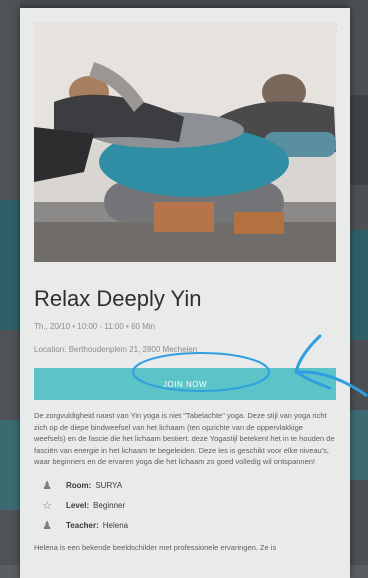 The width and height of the screenshot is (368, 578). I want to click on room-row: ♟ Room: SURYA, so click(185, 486).